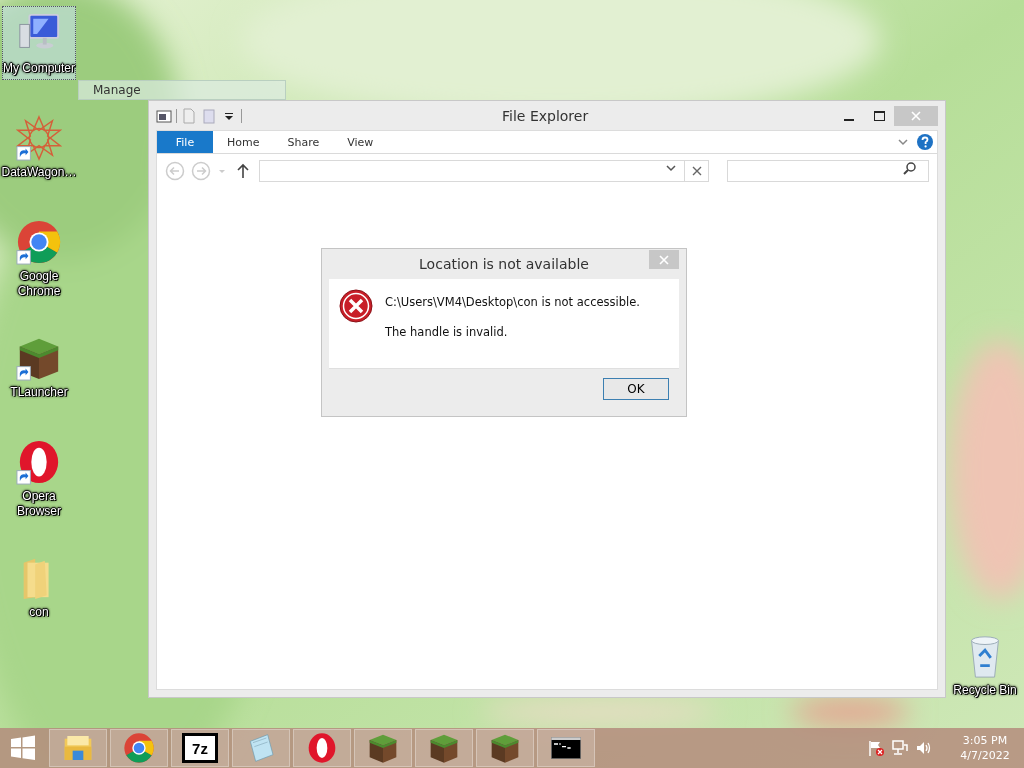  I want to click on network-icon, so click(900, 748).